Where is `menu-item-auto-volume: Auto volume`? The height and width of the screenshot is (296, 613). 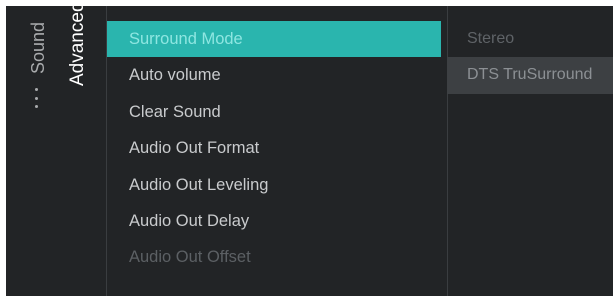
menu-item-auto-volume: Auto volume is located at coordinates (274, 75).